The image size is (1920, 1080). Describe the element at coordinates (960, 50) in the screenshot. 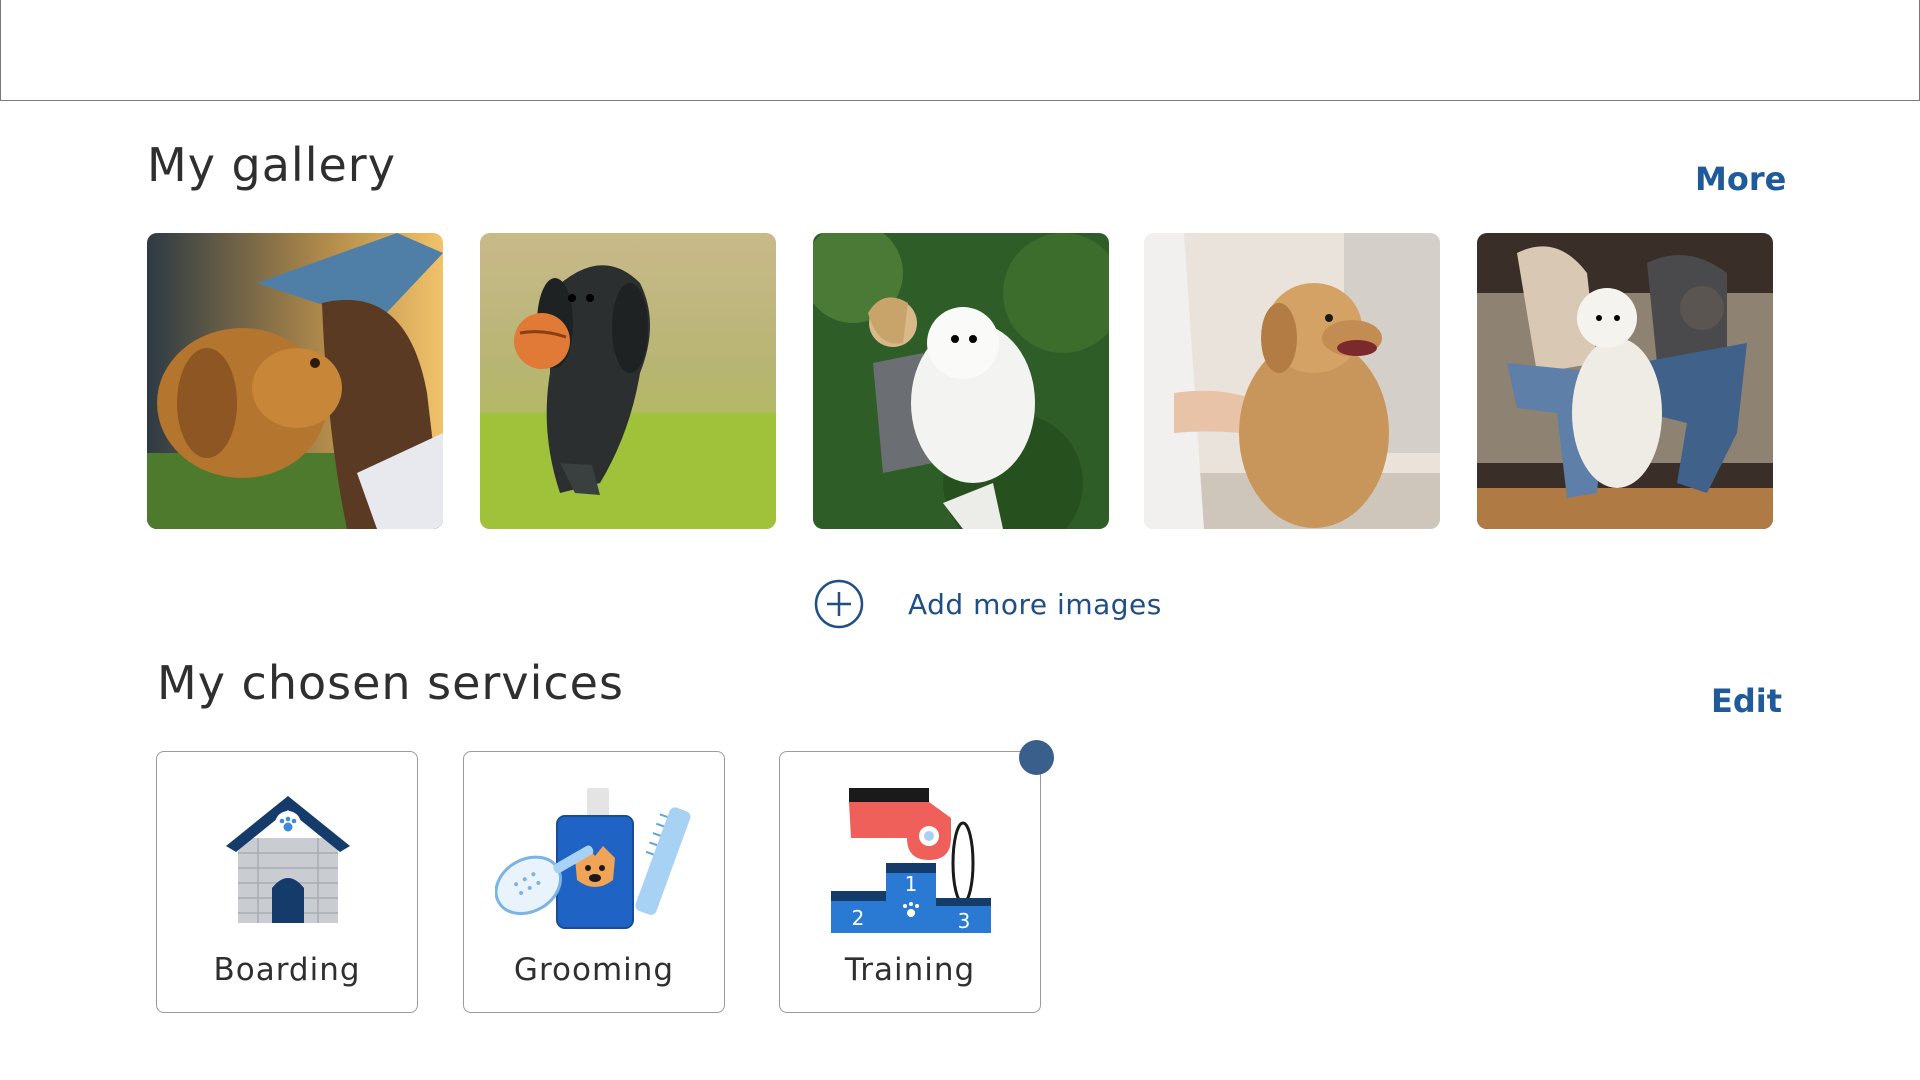

I see `top-header-bar` at that location.